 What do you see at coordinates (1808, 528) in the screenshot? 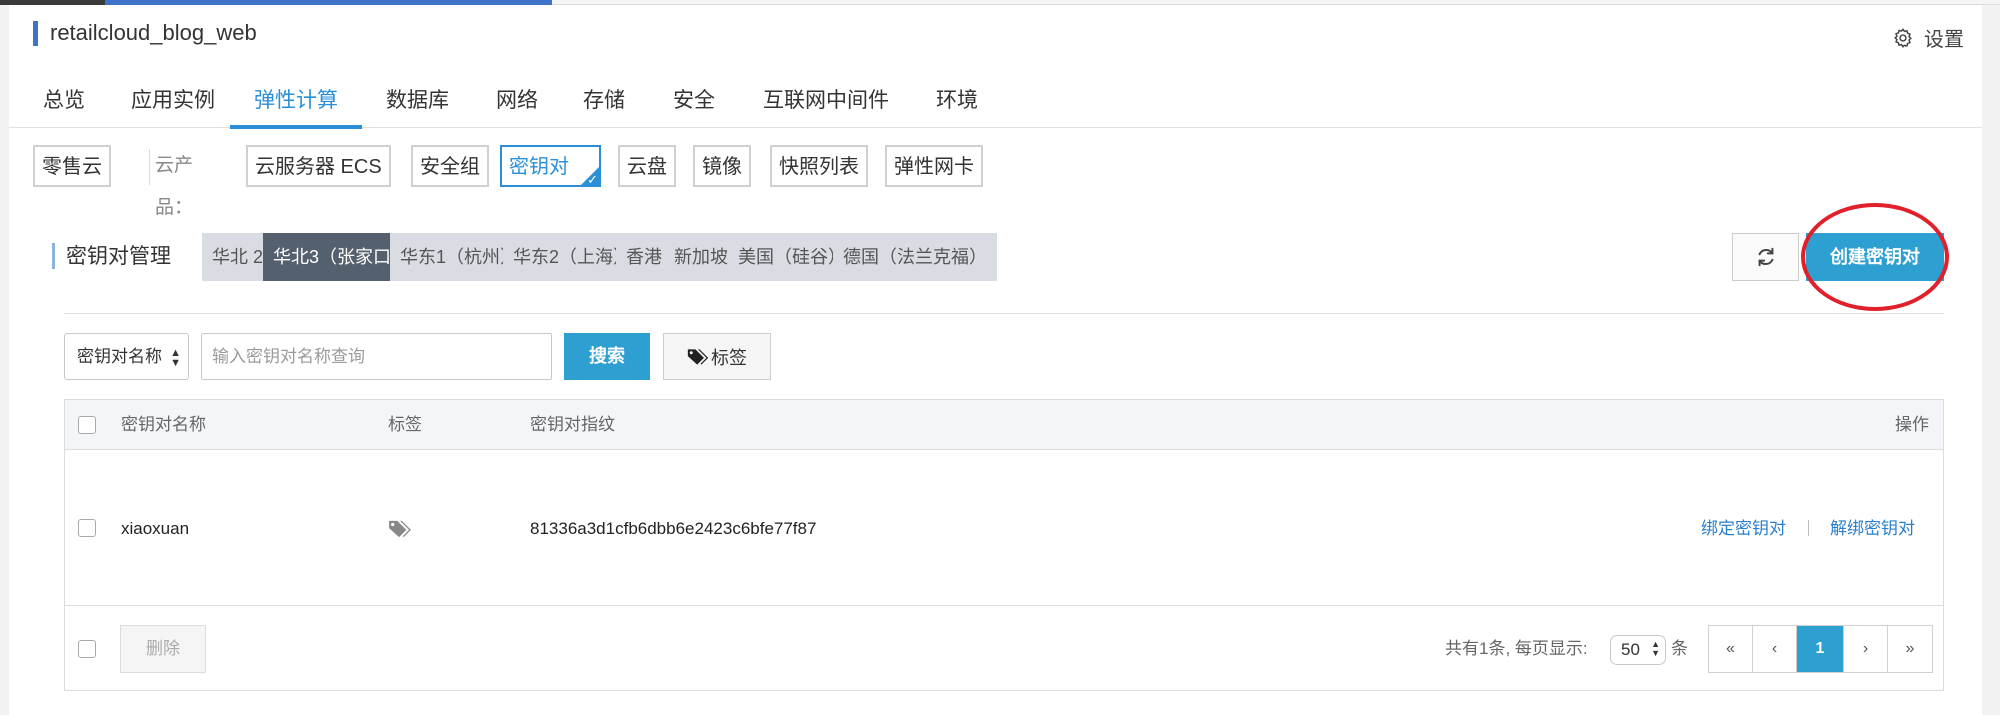
I see `action-divider` at bounding box center [1808, 528].